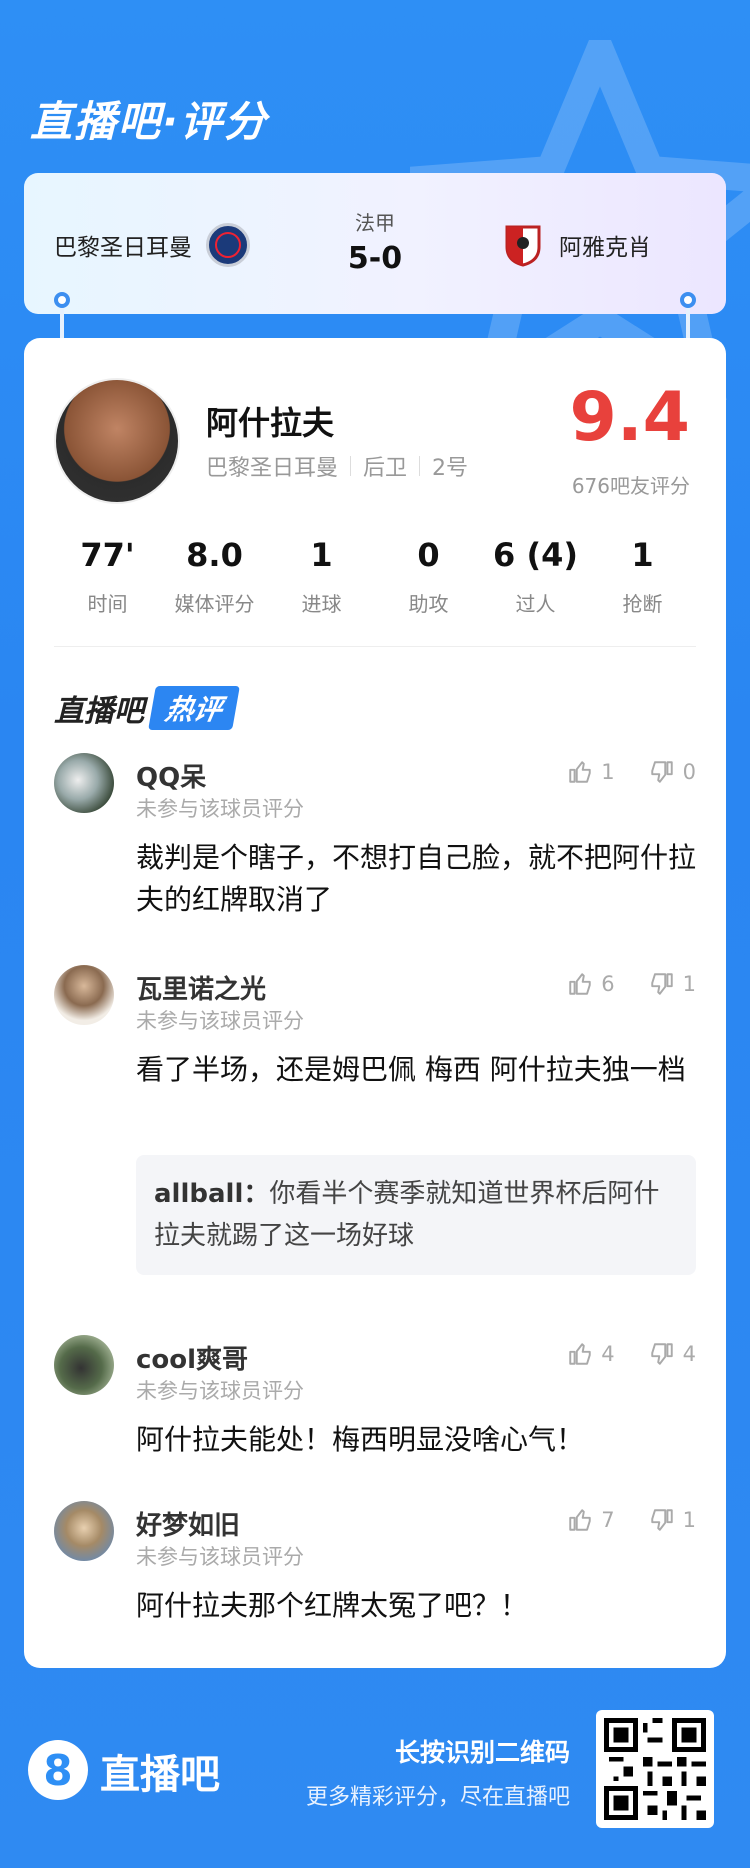 Image resolution: width=750 pixels, height=1868 pixels. I want to click on like-button: 7, so click(591, 1520).